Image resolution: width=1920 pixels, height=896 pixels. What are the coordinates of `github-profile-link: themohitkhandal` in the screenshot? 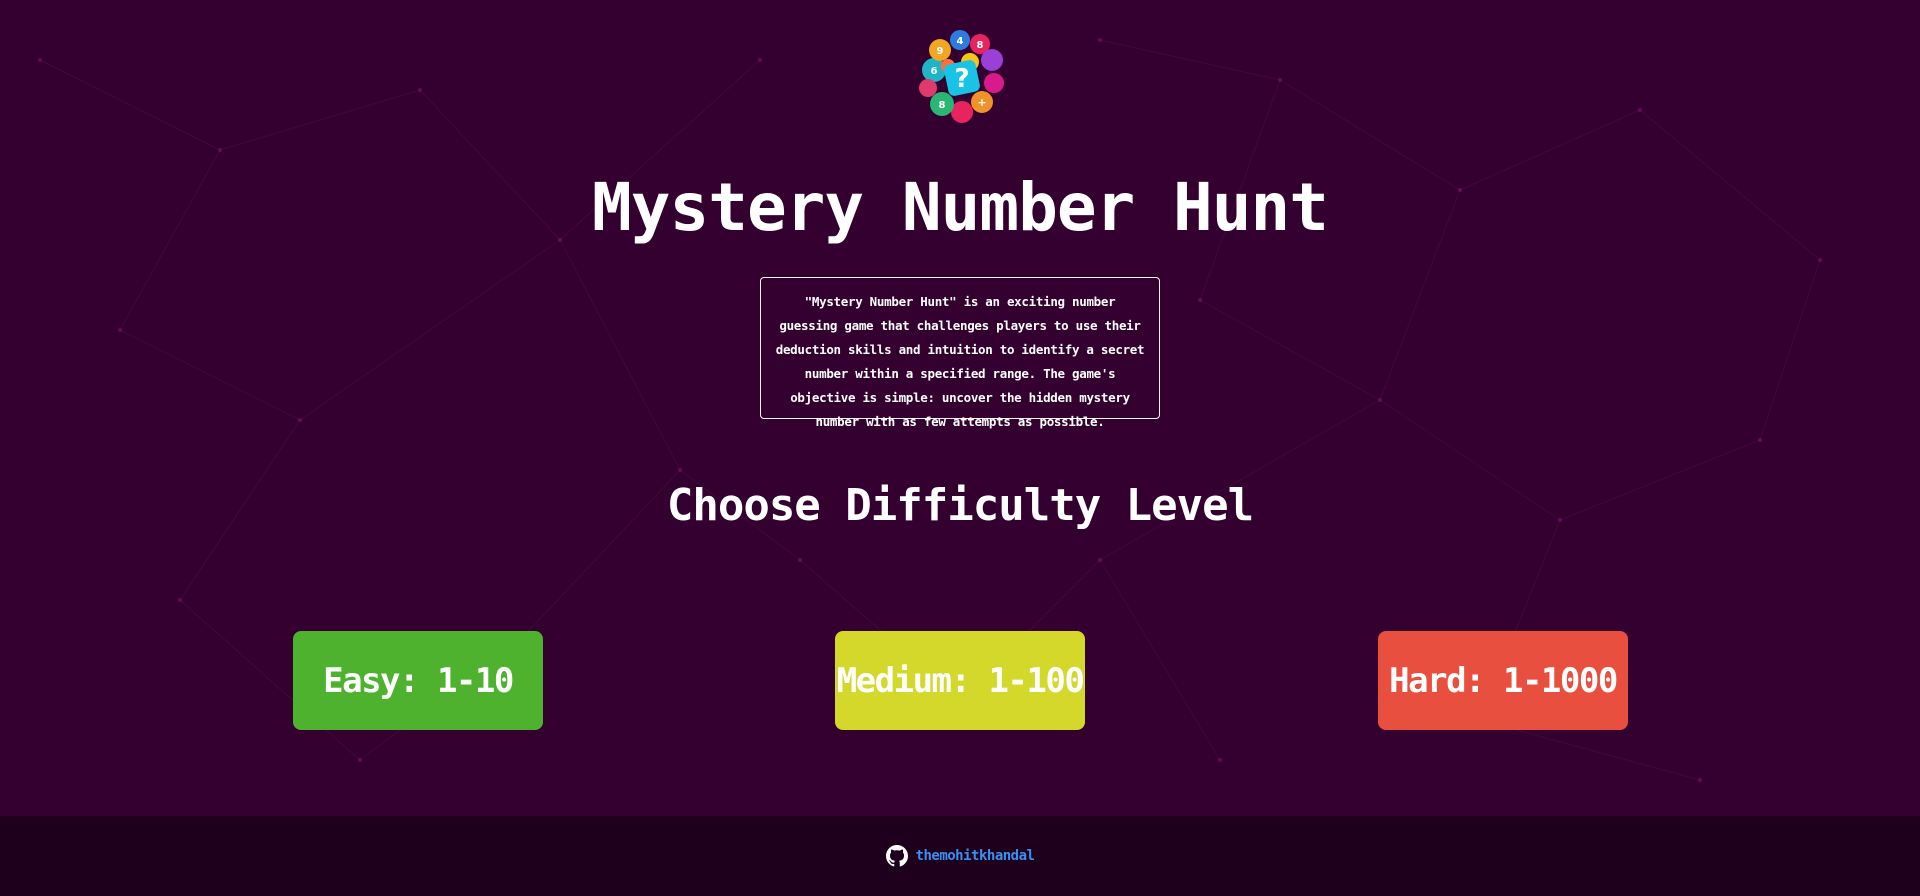 It's located at (960, 856).